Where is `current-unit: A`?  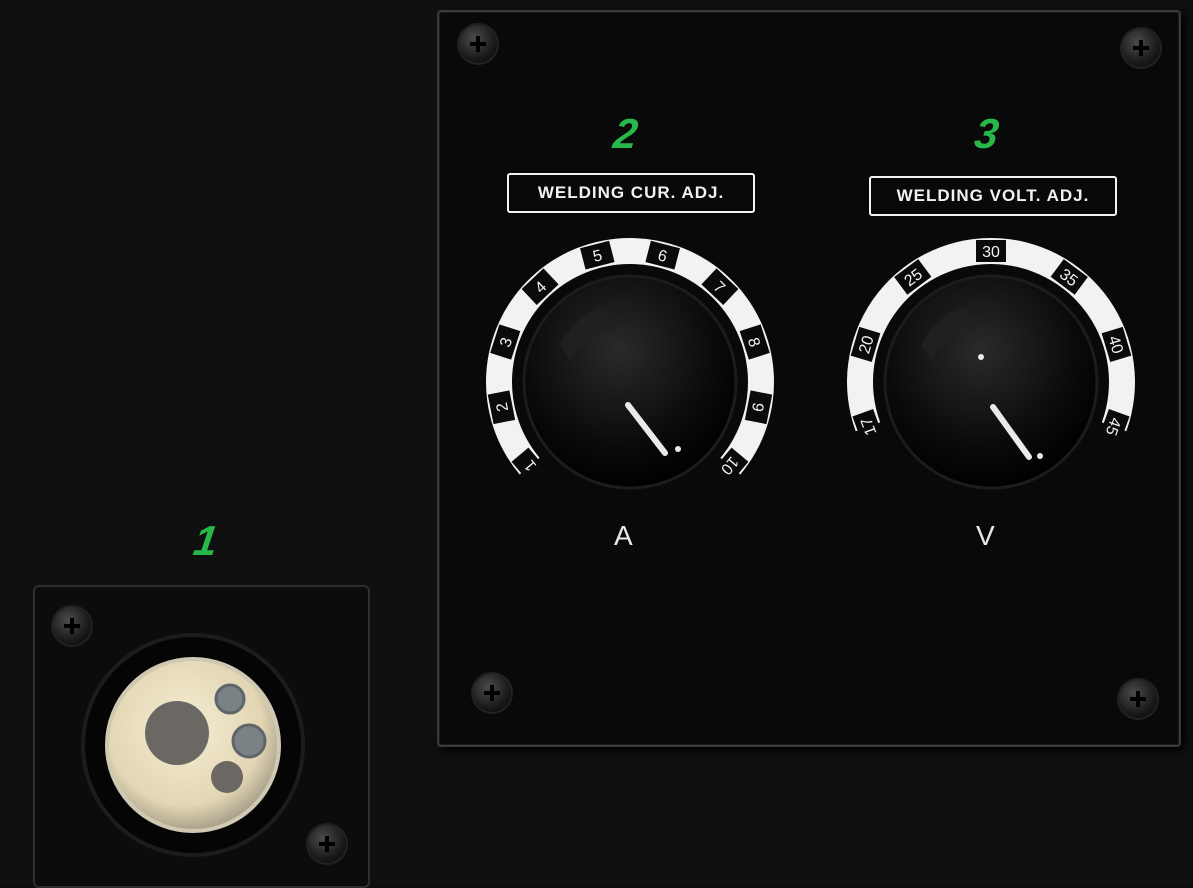 current-unit: A is located at coordinates (623, 535).